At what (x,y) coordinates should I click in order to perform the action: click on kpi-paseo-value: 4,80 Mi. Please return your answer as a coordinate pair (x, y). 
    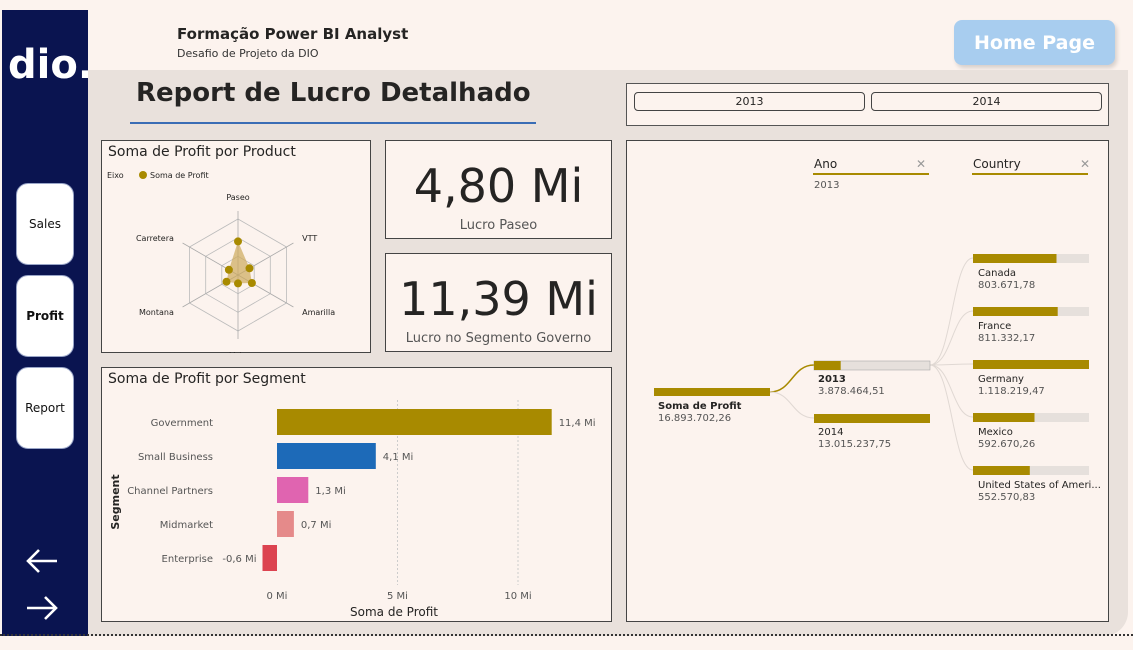
    Looking at the image, I should click on (498, 186).